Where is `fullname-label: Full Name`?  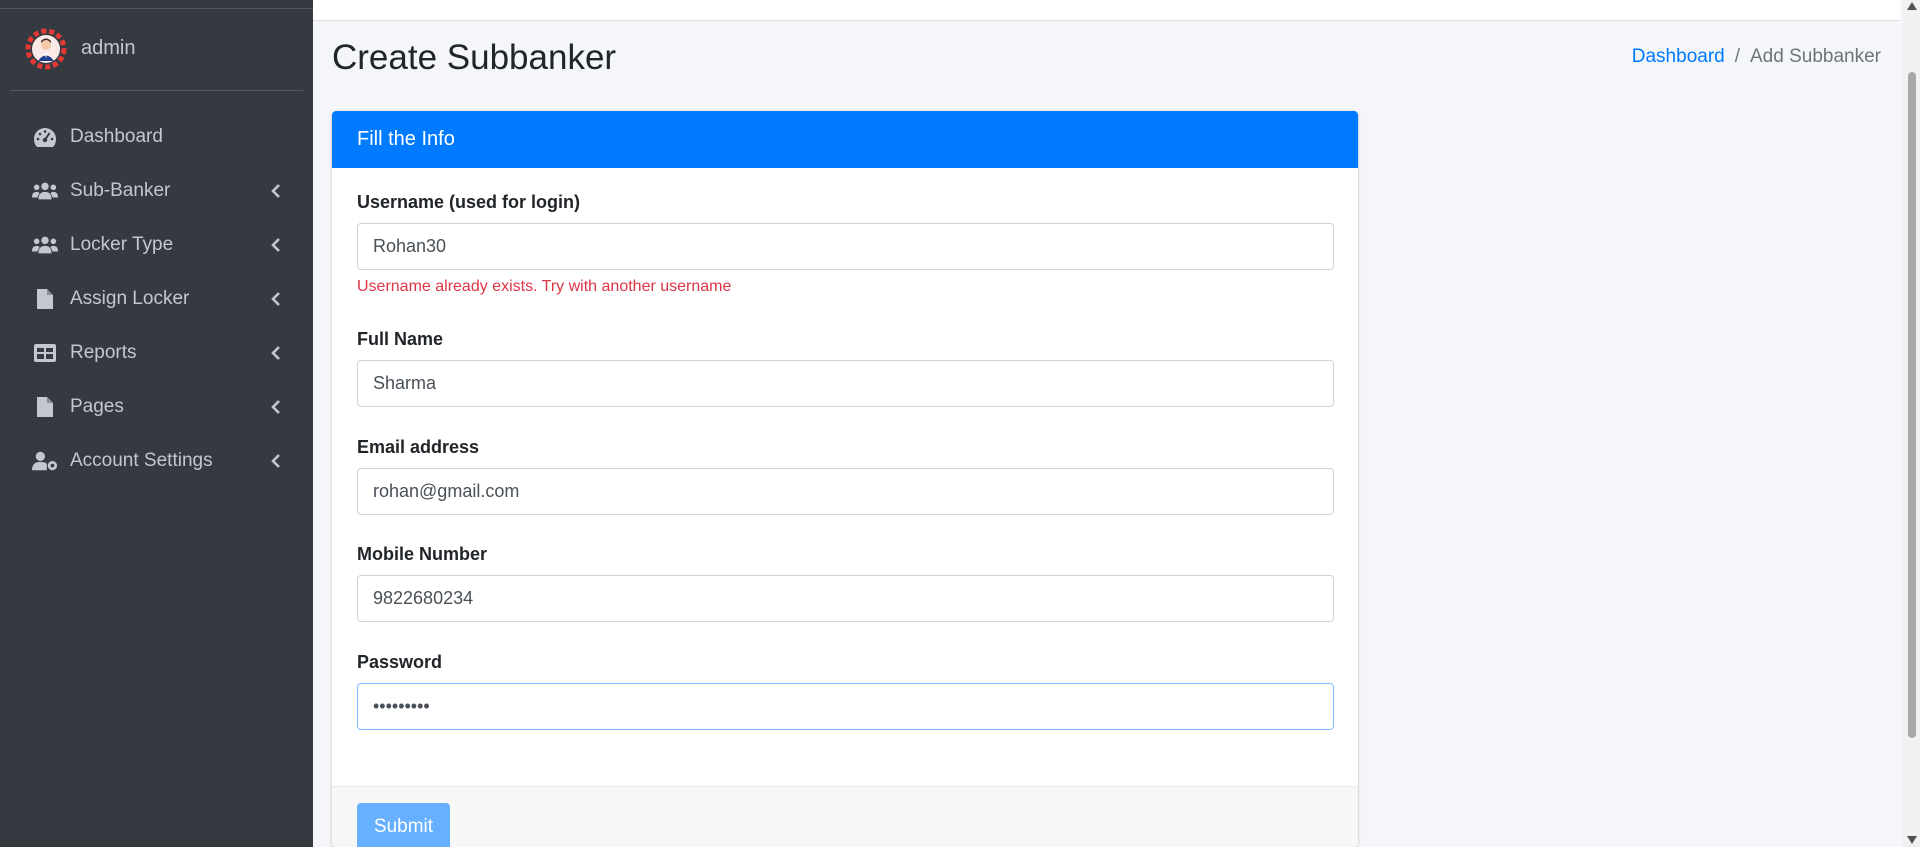
fullname-label: Full Name is located at coordinates (400, 339).